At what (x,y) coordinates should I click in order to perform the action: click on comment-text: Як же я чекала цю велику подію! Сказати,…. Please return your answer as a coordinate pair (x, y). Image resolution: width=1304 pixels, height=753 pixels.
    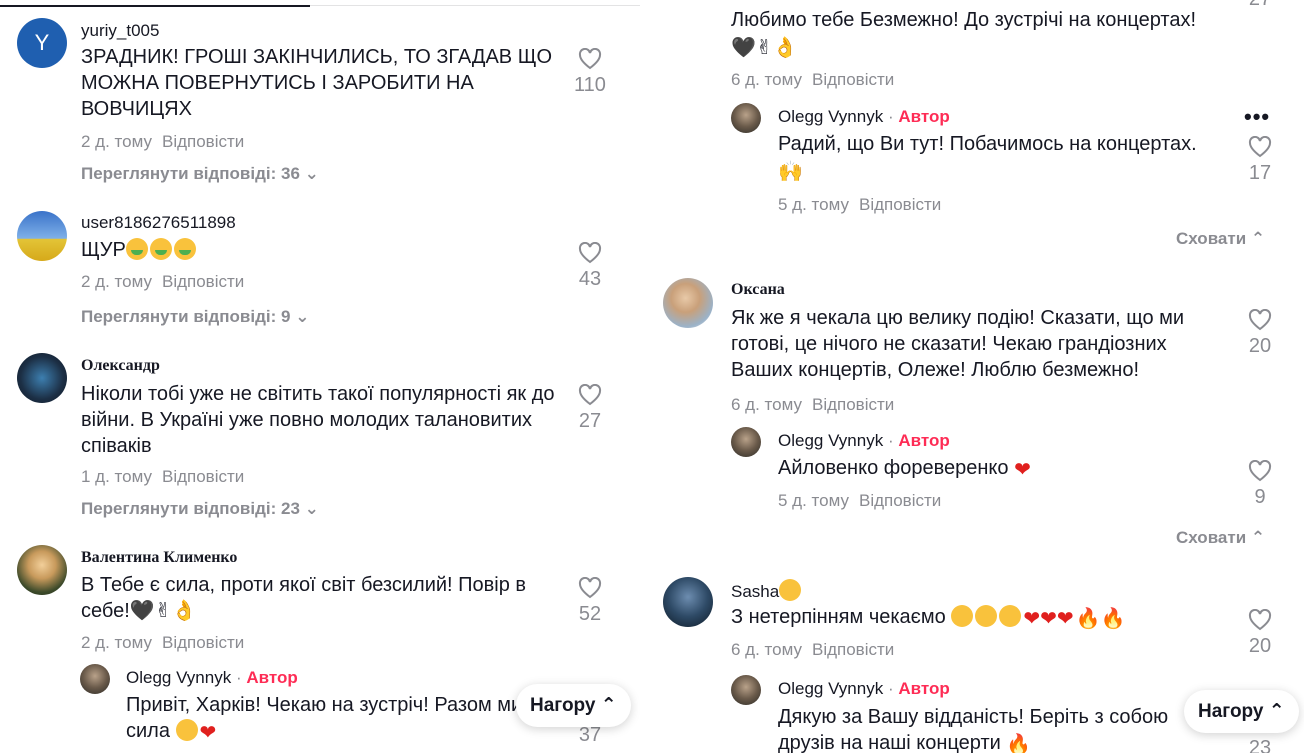
    Looking at the image, I should click on (958, 344).